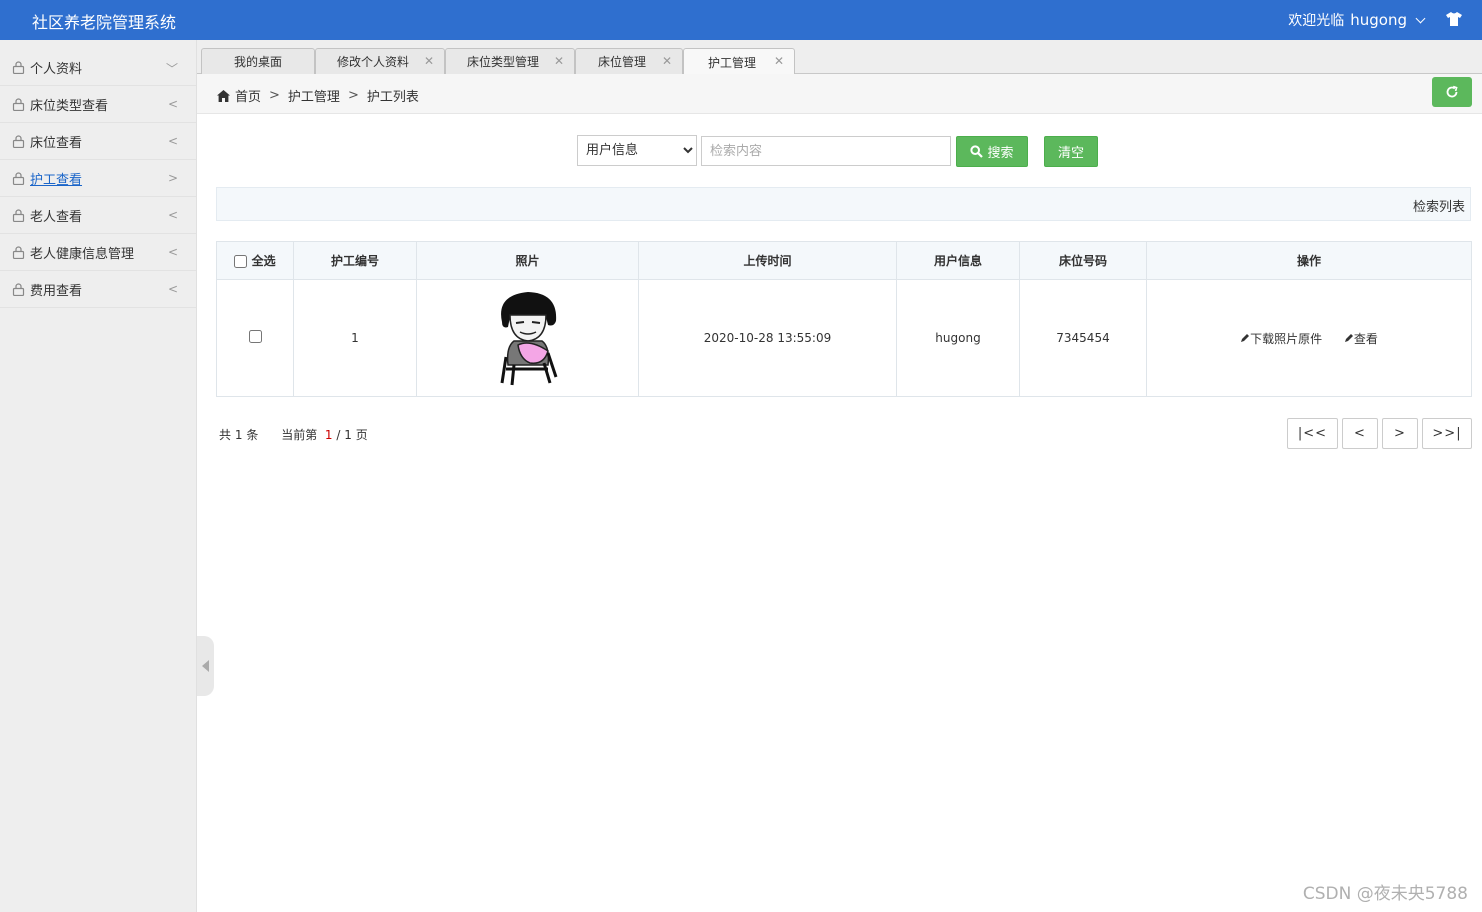 Image resolution: width=1482 pixels, height=912 pixels. Describe the element at coordinates (361, 435) in the screenshot. I see `pages-suffix: 页` at that location.